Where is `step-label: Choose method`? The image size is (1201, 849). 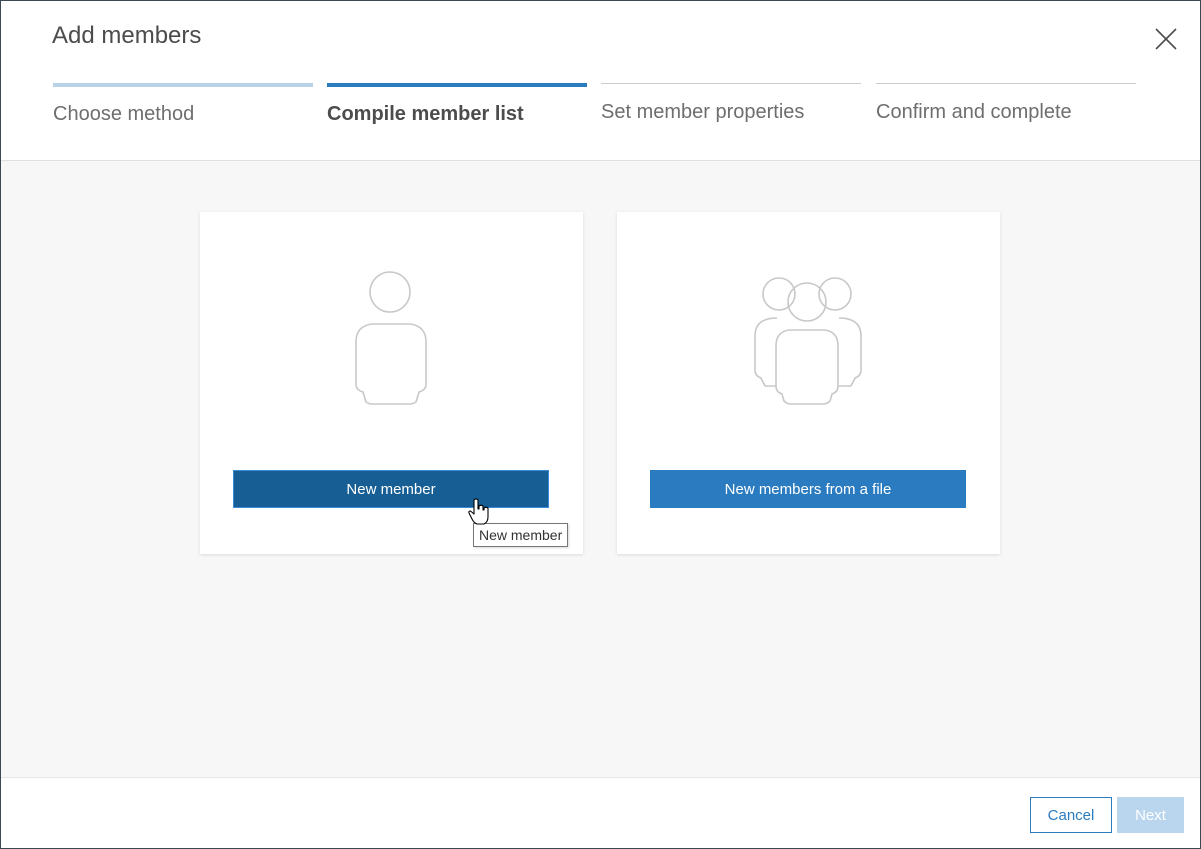
step-label: Choose method is located at coordinates (124, 114).